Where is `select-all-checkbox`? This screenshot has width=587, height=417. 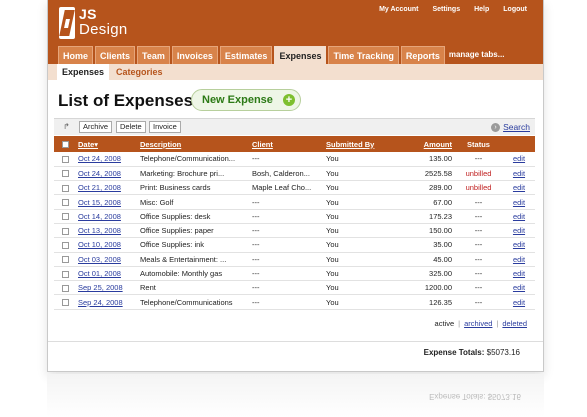
select-all-checkbox is located at coordinates (65, 145).